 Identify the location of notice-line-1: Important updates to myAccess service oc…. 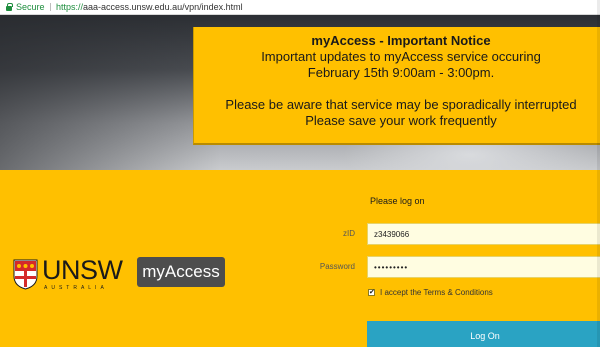
(401, 56).